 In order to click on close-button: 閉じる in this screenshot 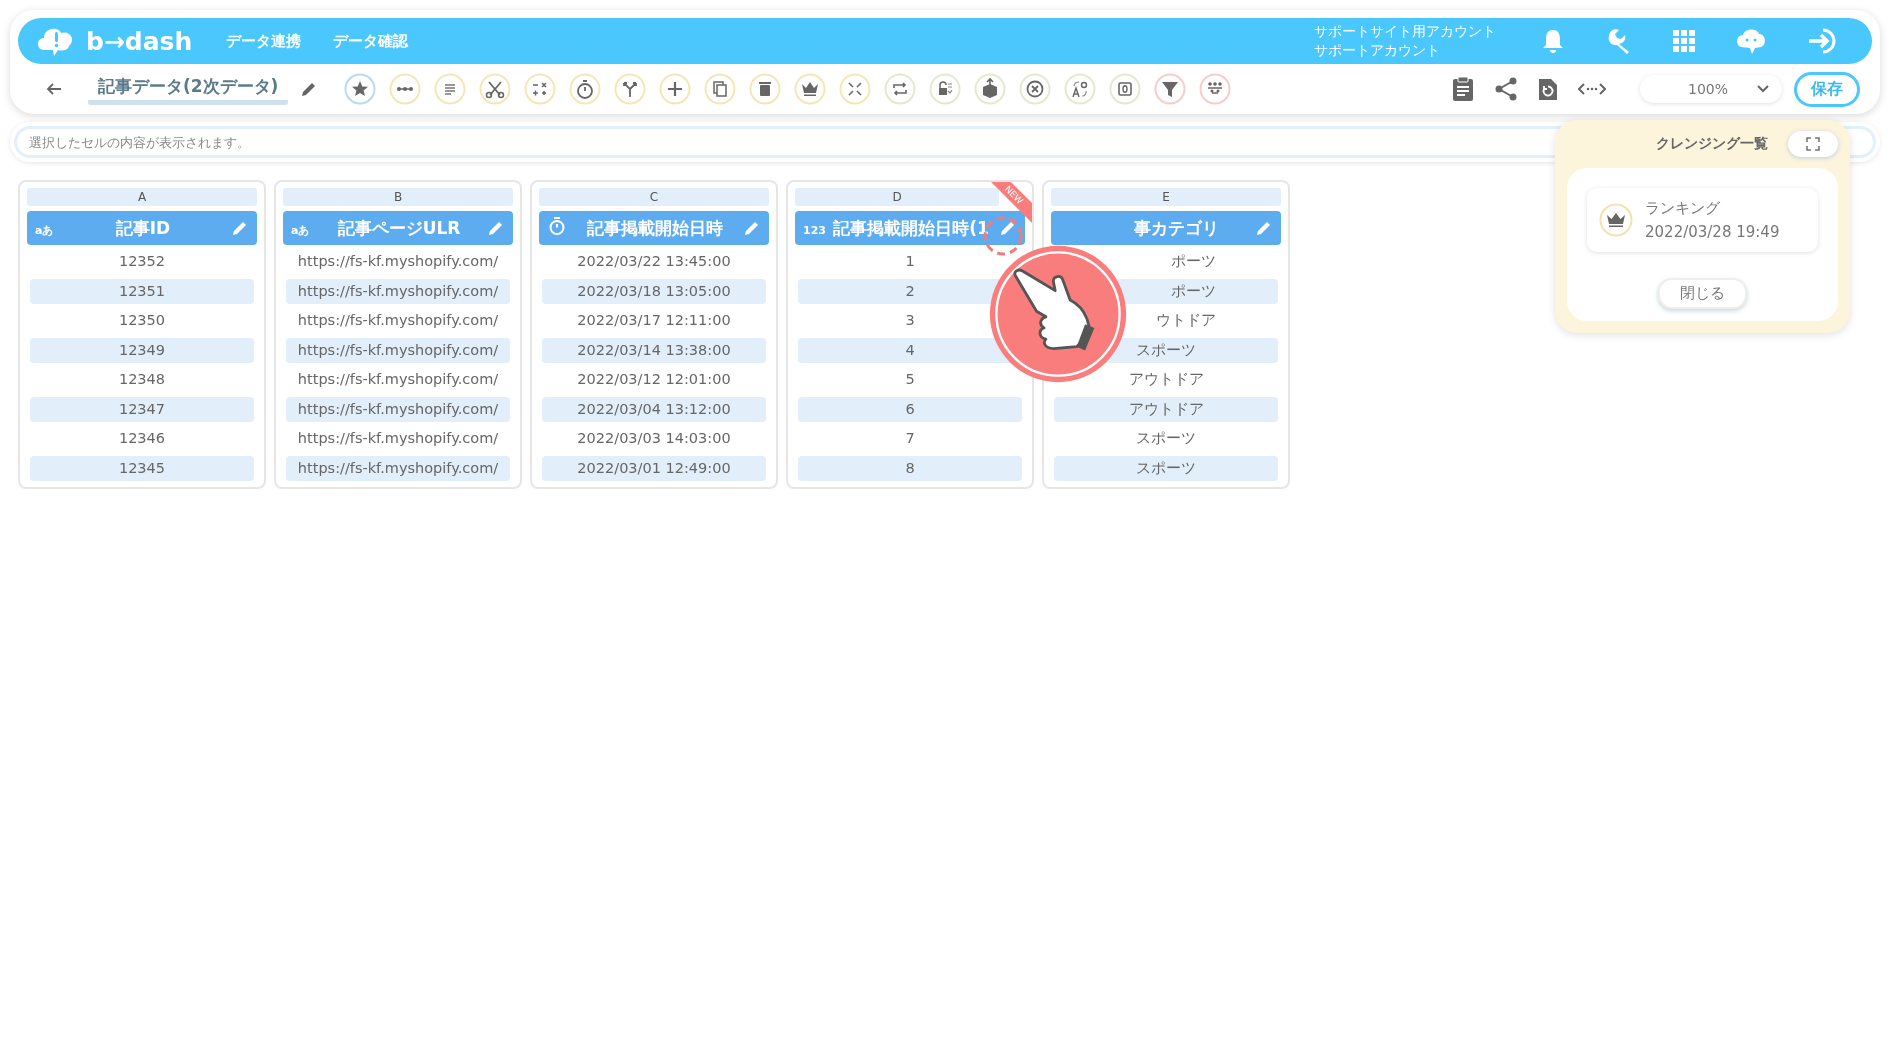, I will do `click(1702, 293)`.